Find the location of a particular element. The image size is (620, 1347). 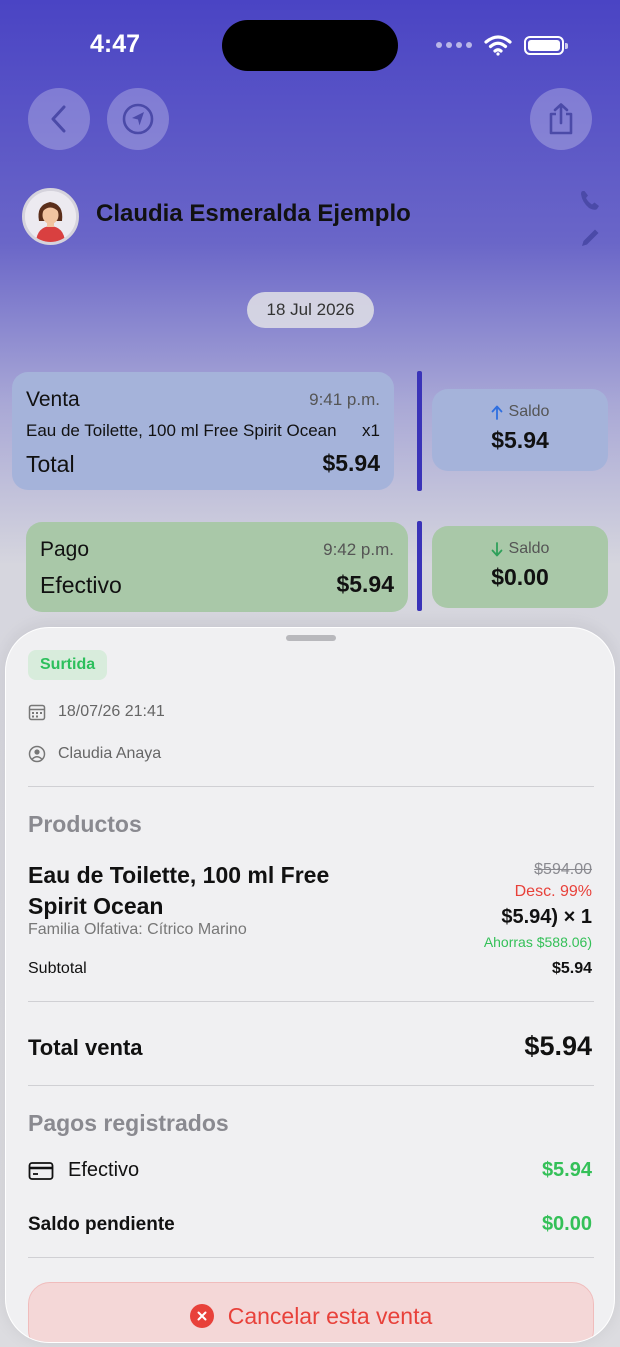

location-button is located at coordinates (138, 119).